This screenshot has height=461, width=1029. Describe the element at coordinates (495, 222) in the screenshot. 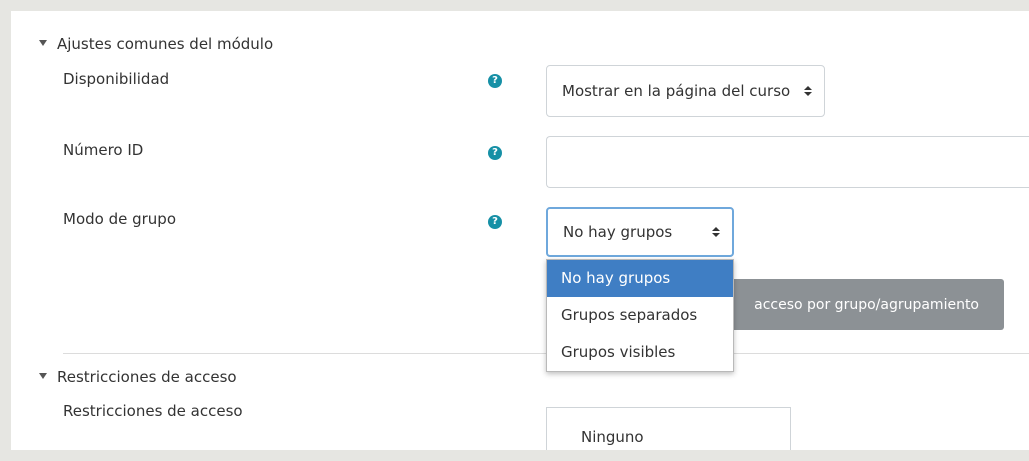

I see `group-mode-help-icon: ?` at that location.